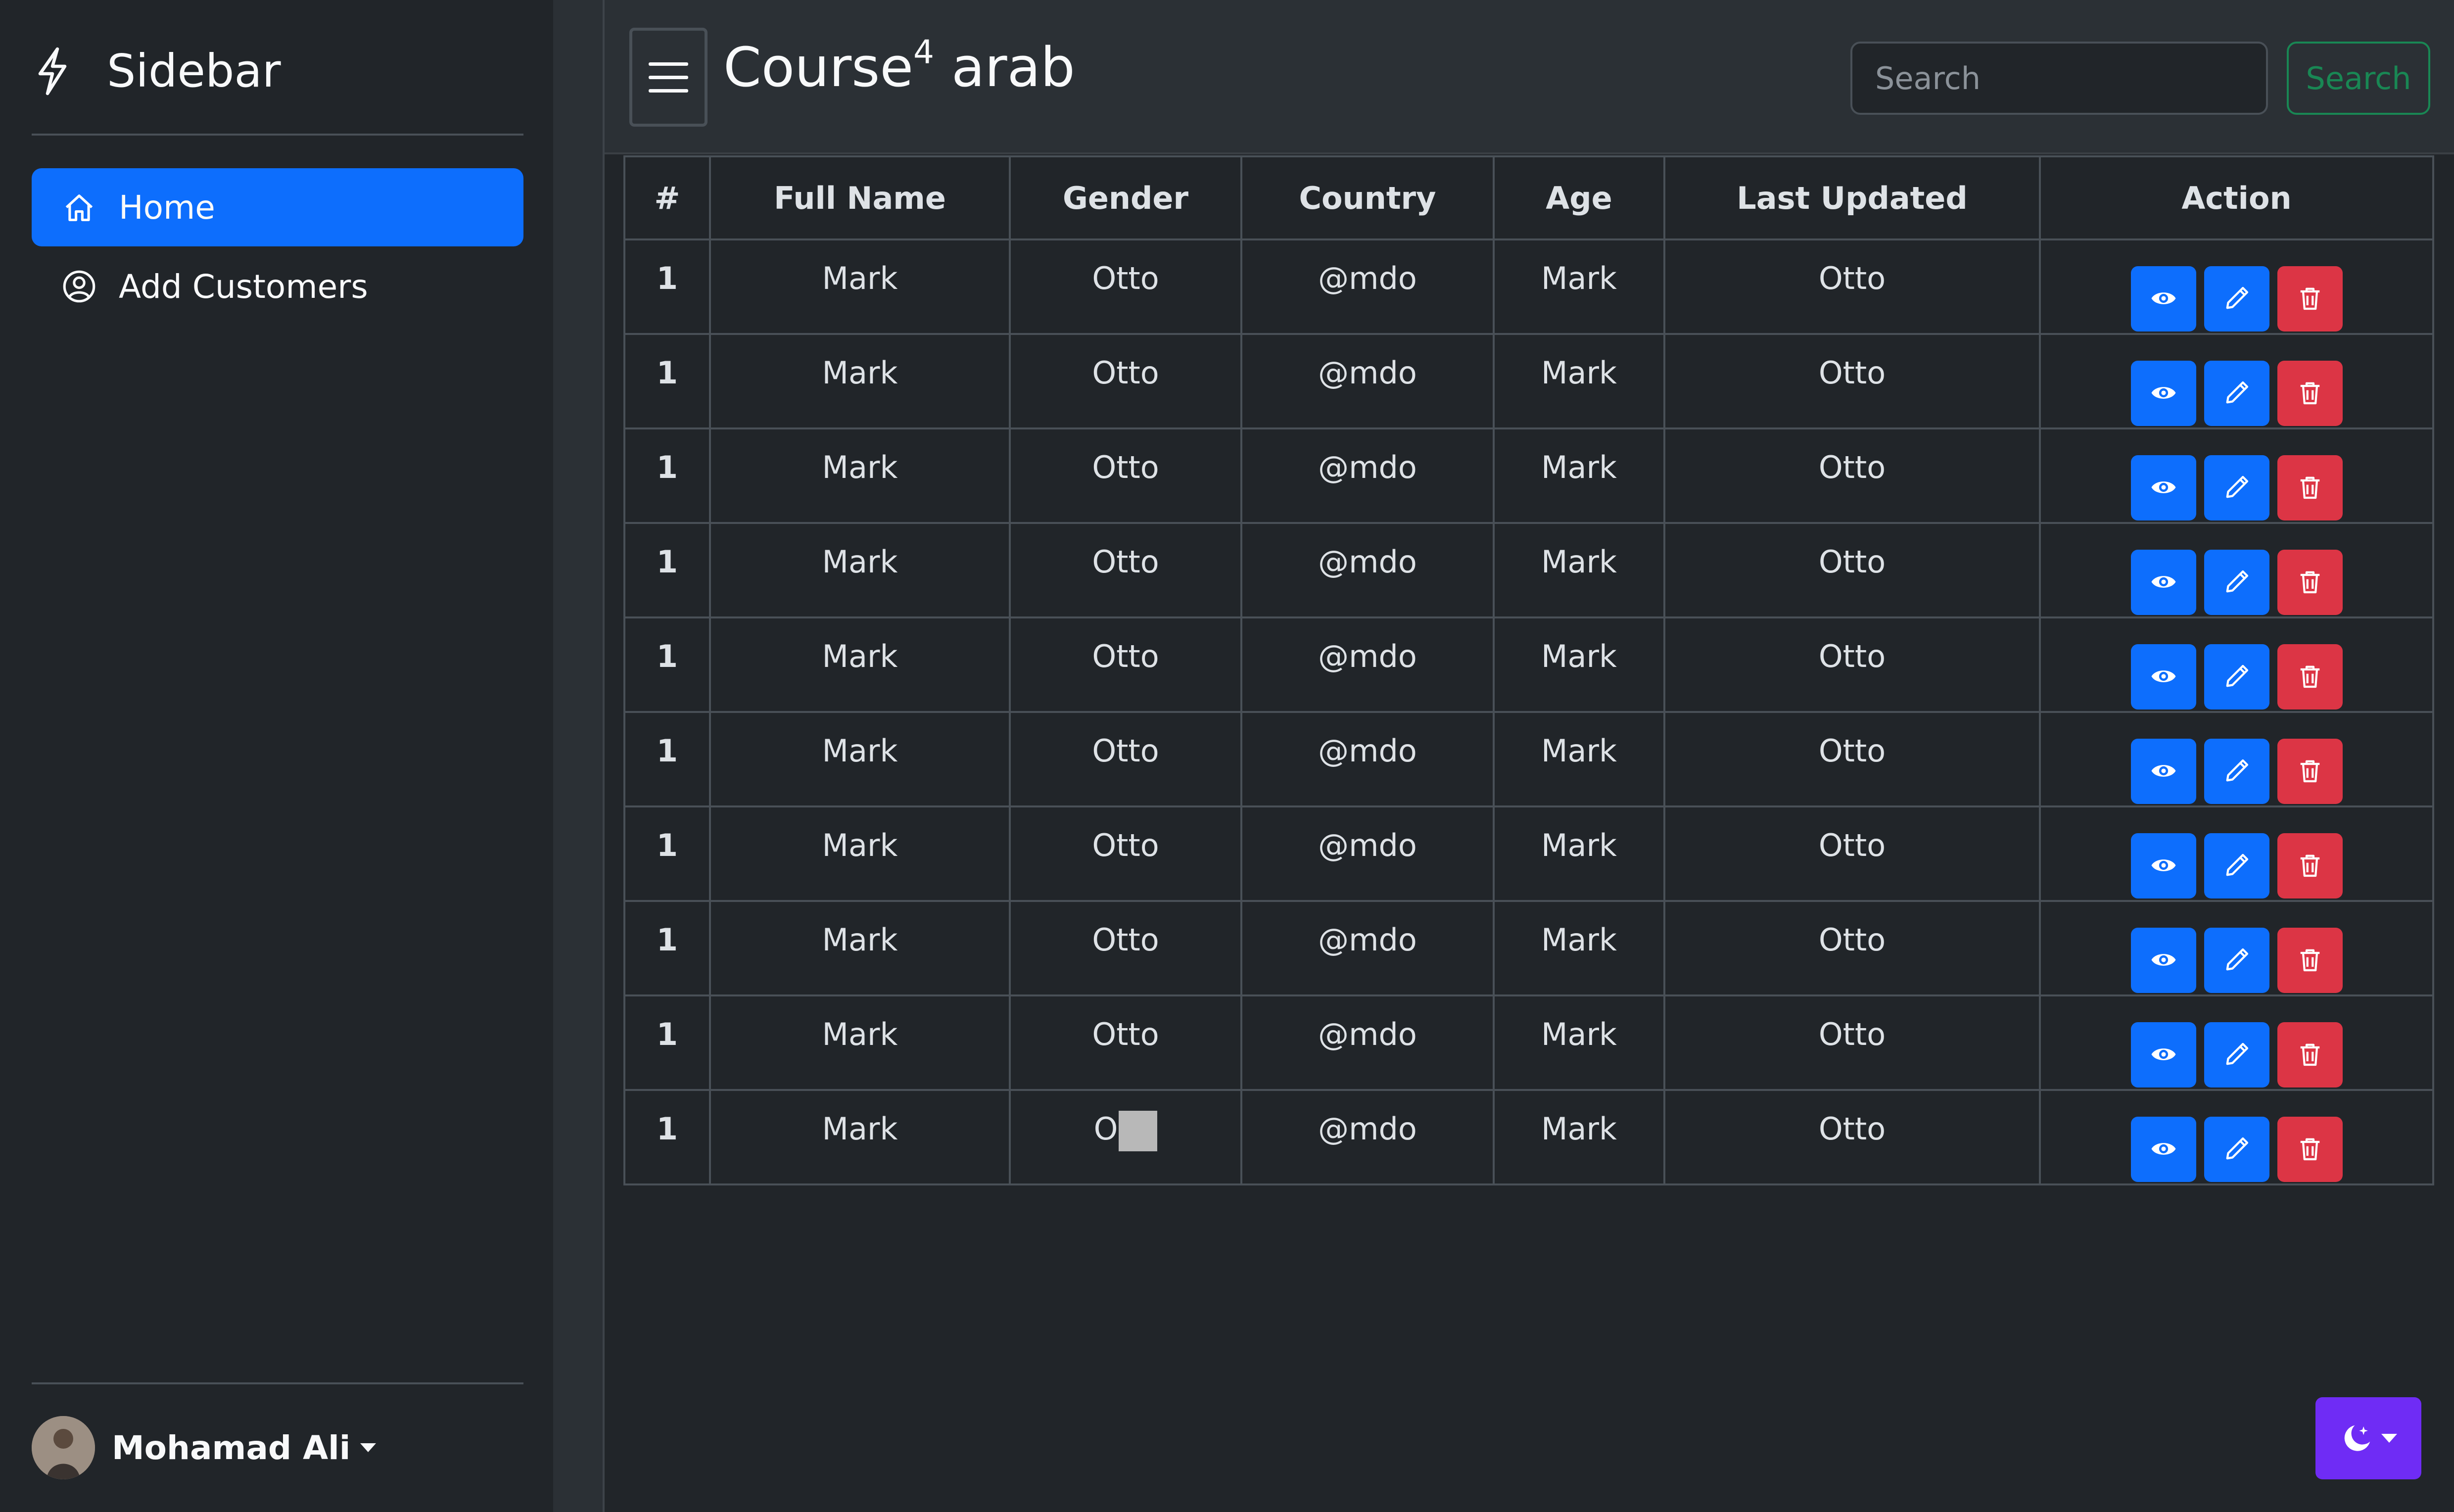  What do you see at coordinates (194, 71) in the screenshot?
I see `sidebar-brand-label: Sidebar` at bounding box center [194, 71].